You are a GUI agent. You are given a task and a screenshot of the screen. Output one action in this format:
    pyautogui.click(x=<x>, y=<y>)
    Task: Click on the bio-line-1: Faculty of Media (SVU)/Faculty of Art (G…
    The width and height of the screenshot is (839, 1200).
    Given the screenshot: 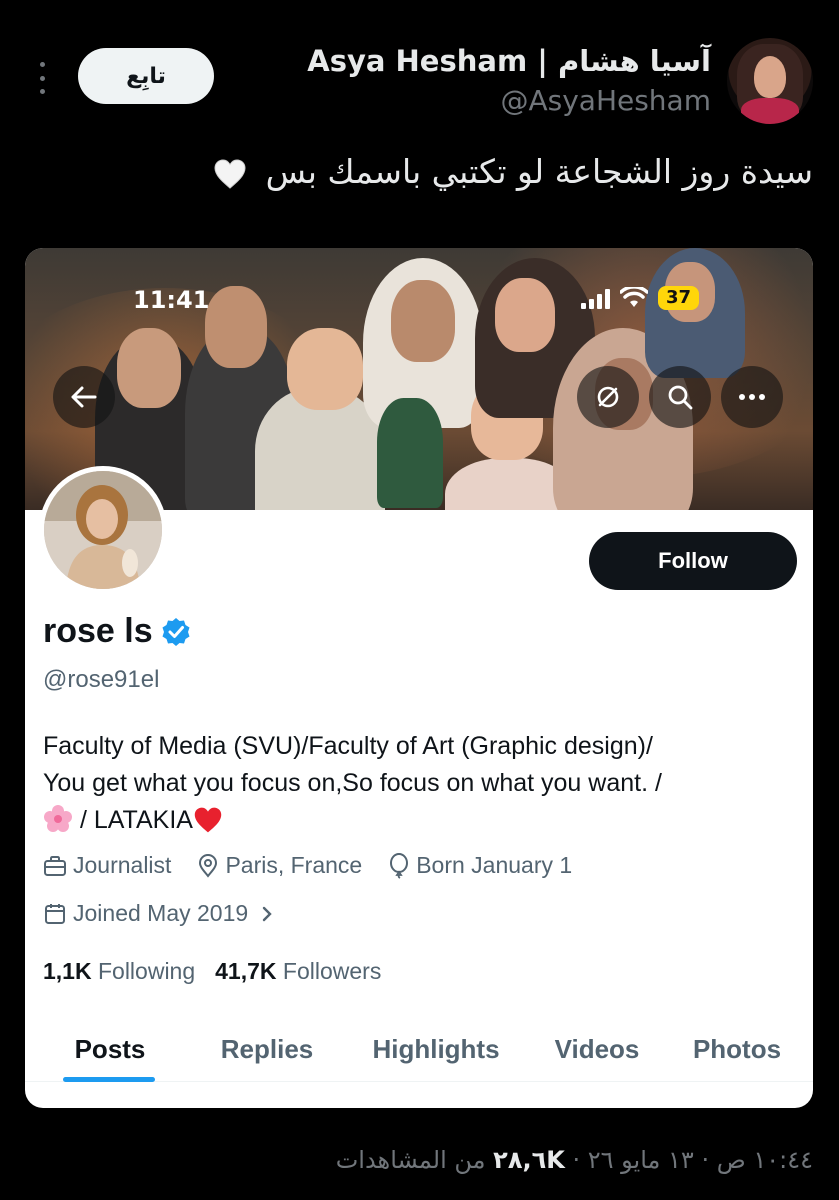 What is the action you would take?
    pyautogui.click(x=348, y=746)
    